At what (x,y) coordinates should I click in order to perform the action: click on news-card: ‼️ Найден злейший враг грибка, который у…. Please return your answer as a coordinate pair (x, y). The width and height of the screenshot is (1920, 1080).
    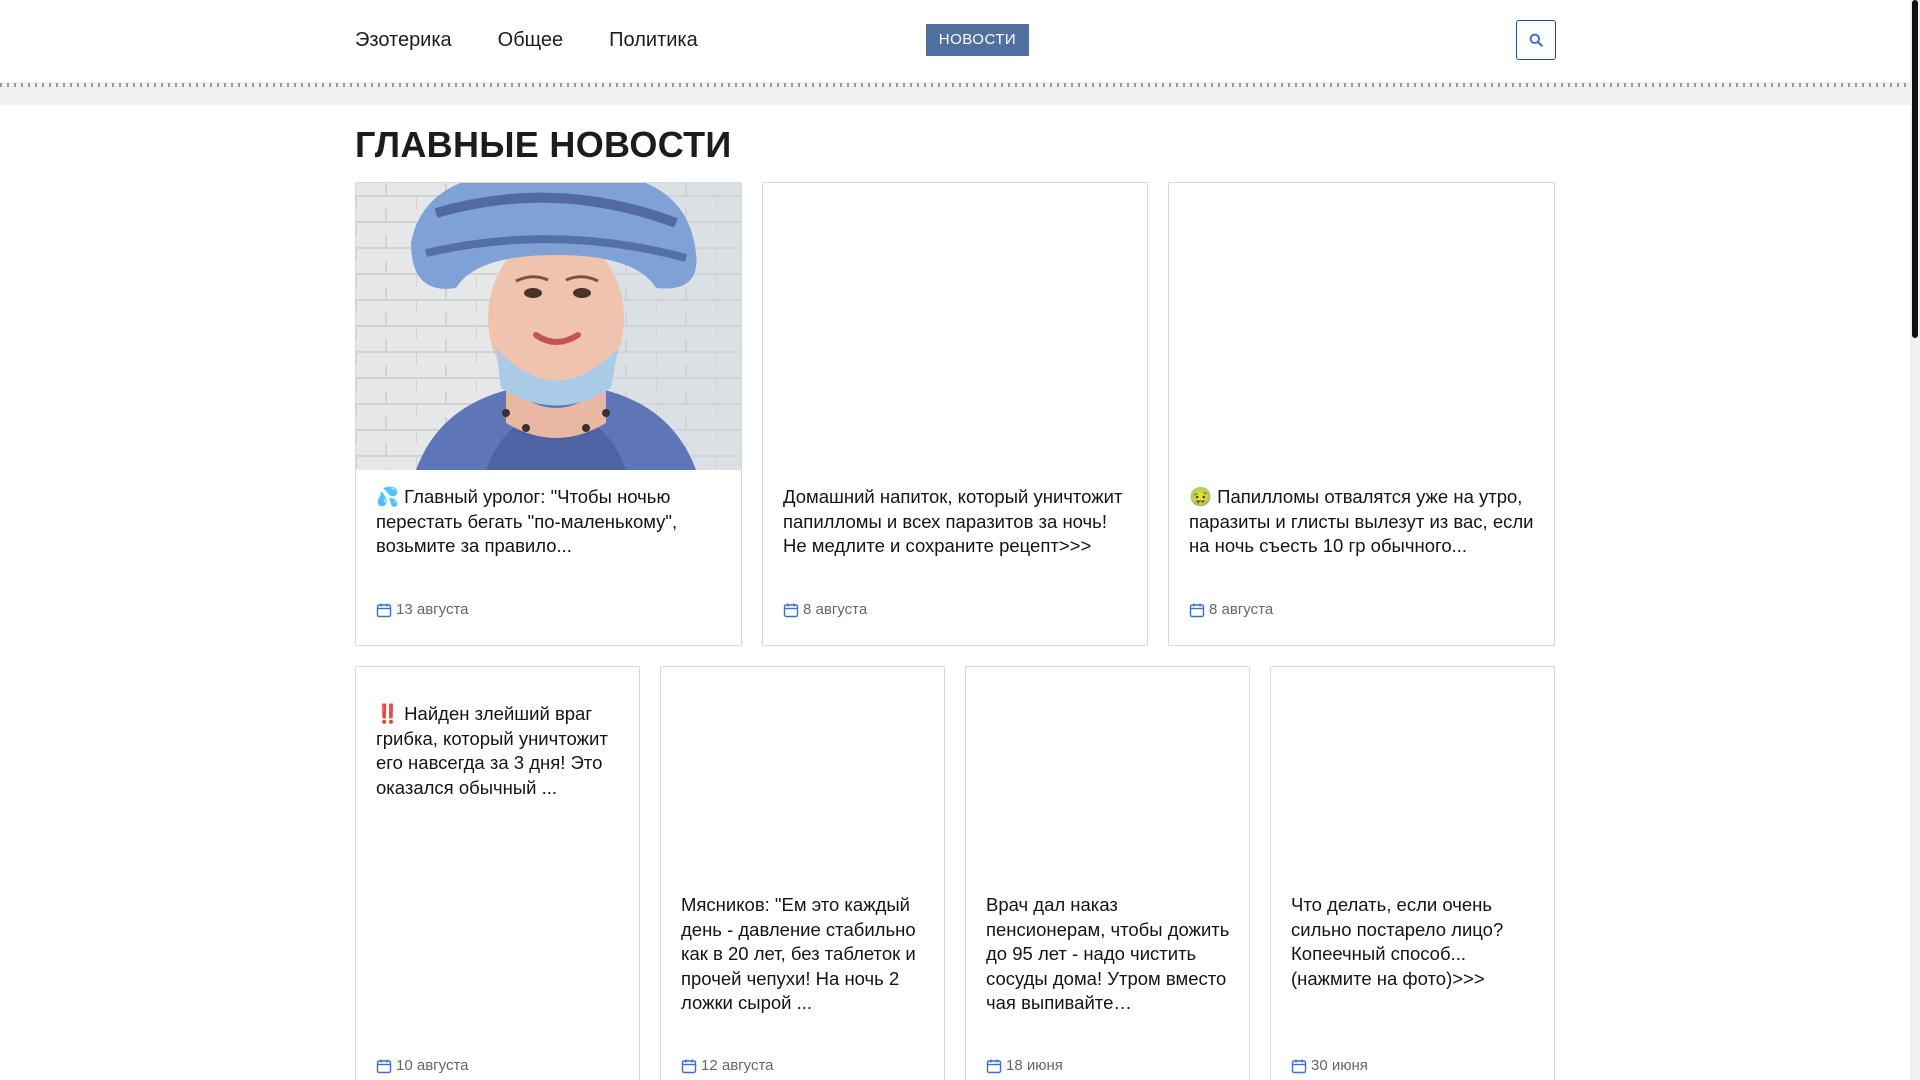
    Looking at the image, I should click on (497, 873).